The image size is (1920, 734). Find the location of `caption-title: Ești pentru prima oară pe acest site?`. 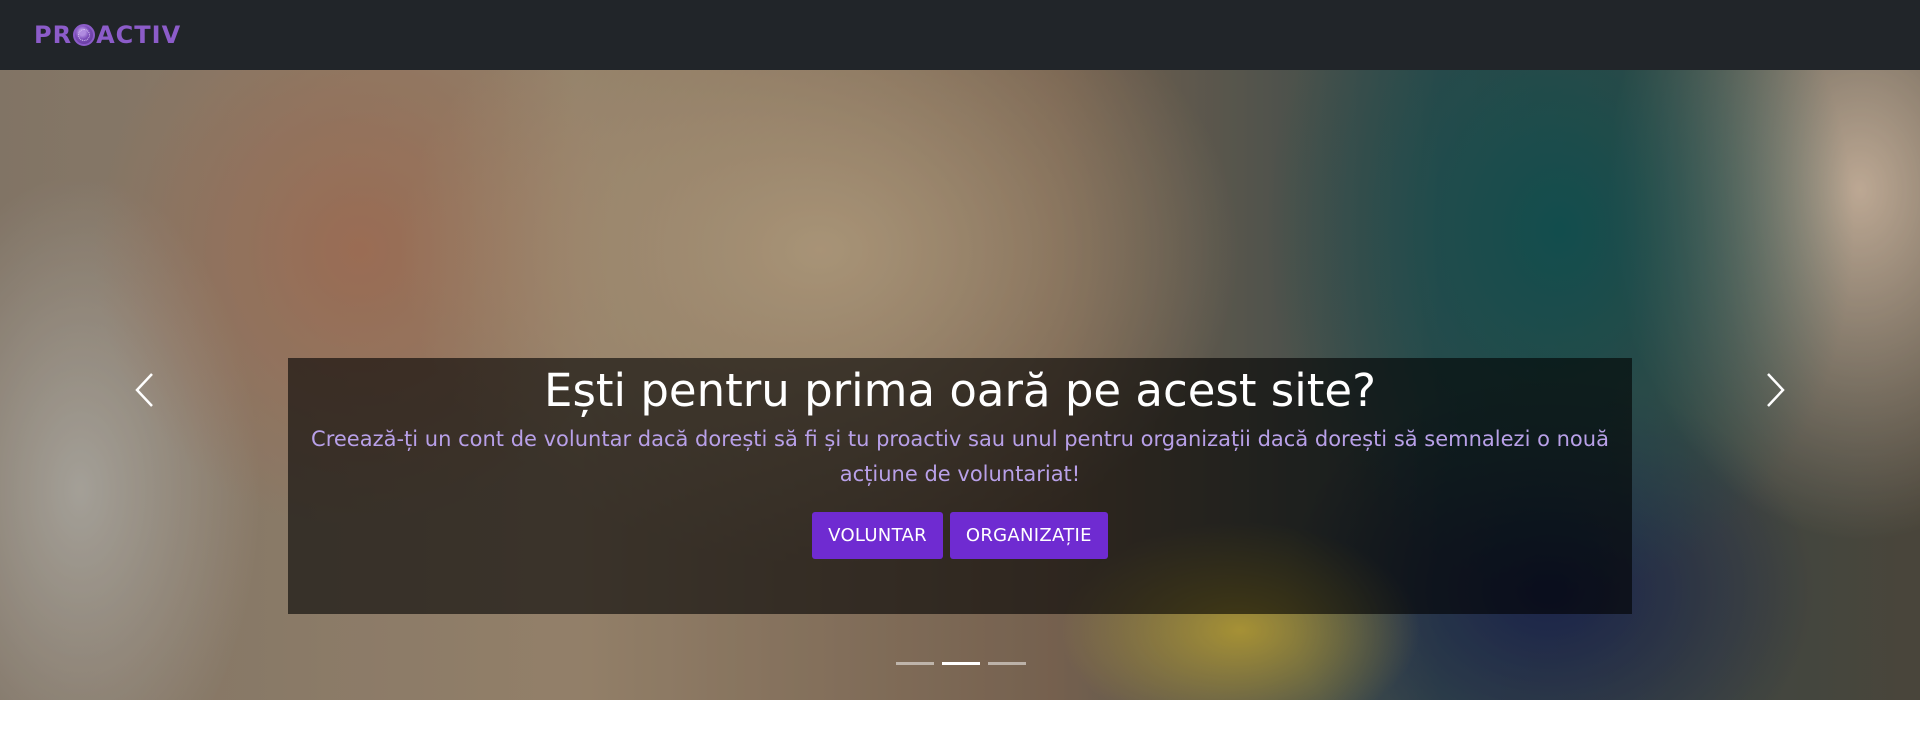

caption-title: Ești pentru prima oară pe acest site? is located at coordinates (960, 390).